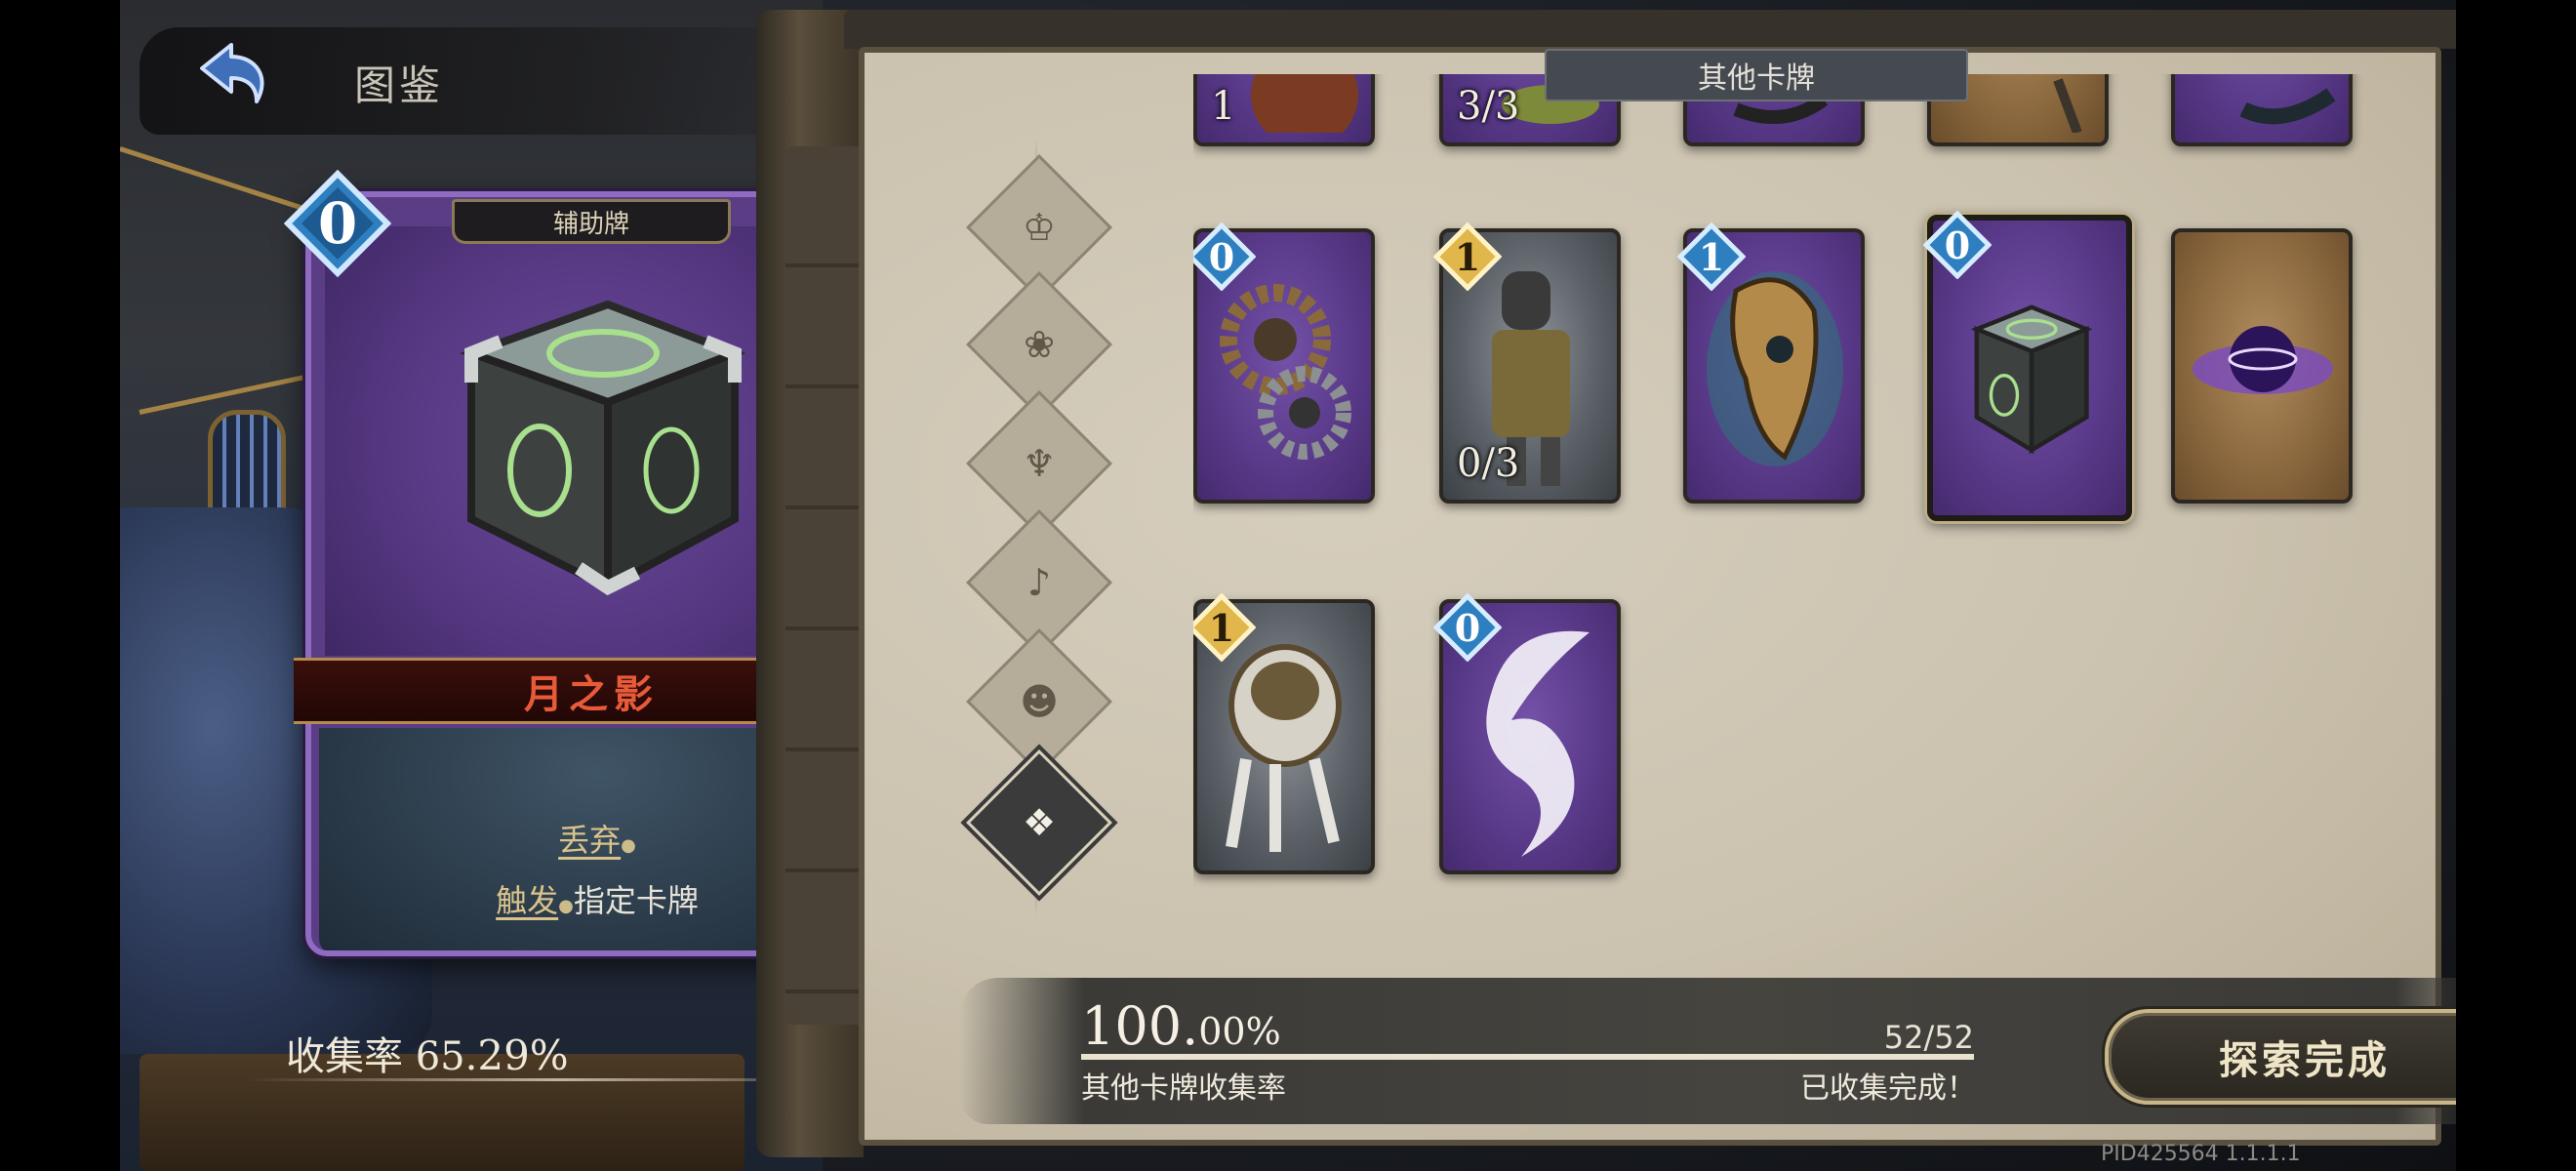  I want to click on description-text: 指定卡牌, so click(636, 900).